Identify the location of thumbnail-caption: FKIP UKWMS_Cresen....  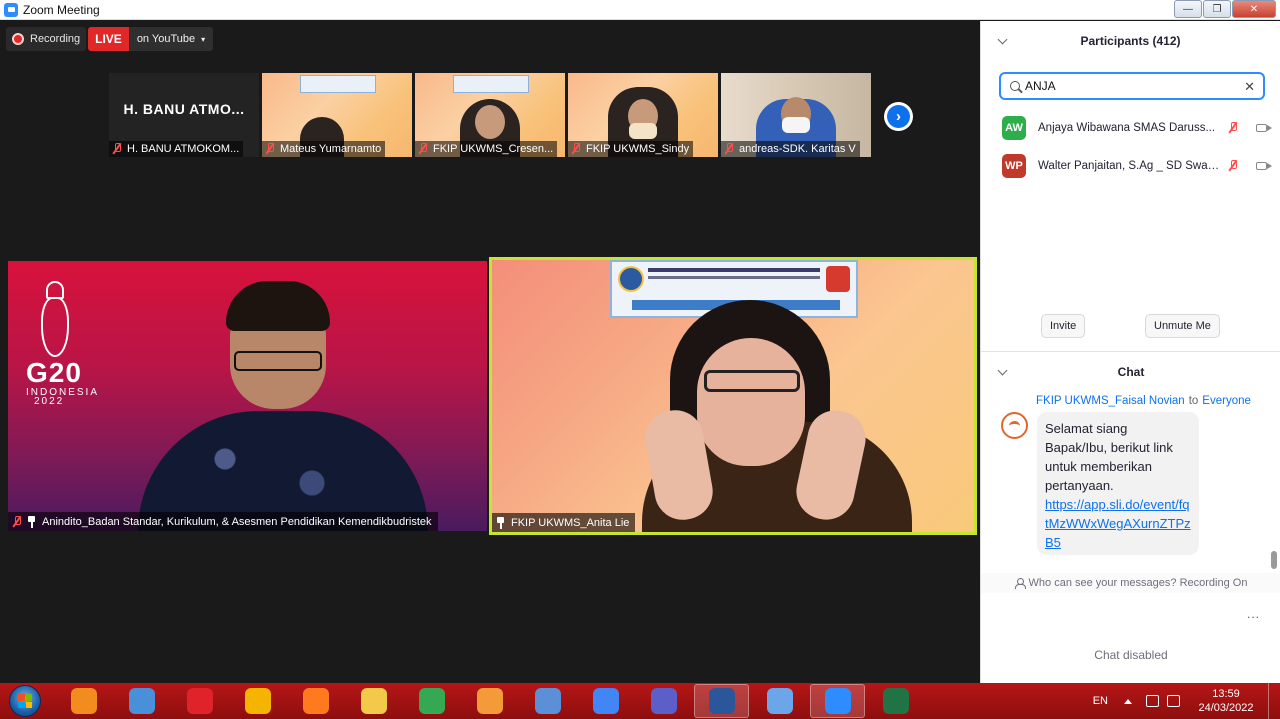
(486, 149).